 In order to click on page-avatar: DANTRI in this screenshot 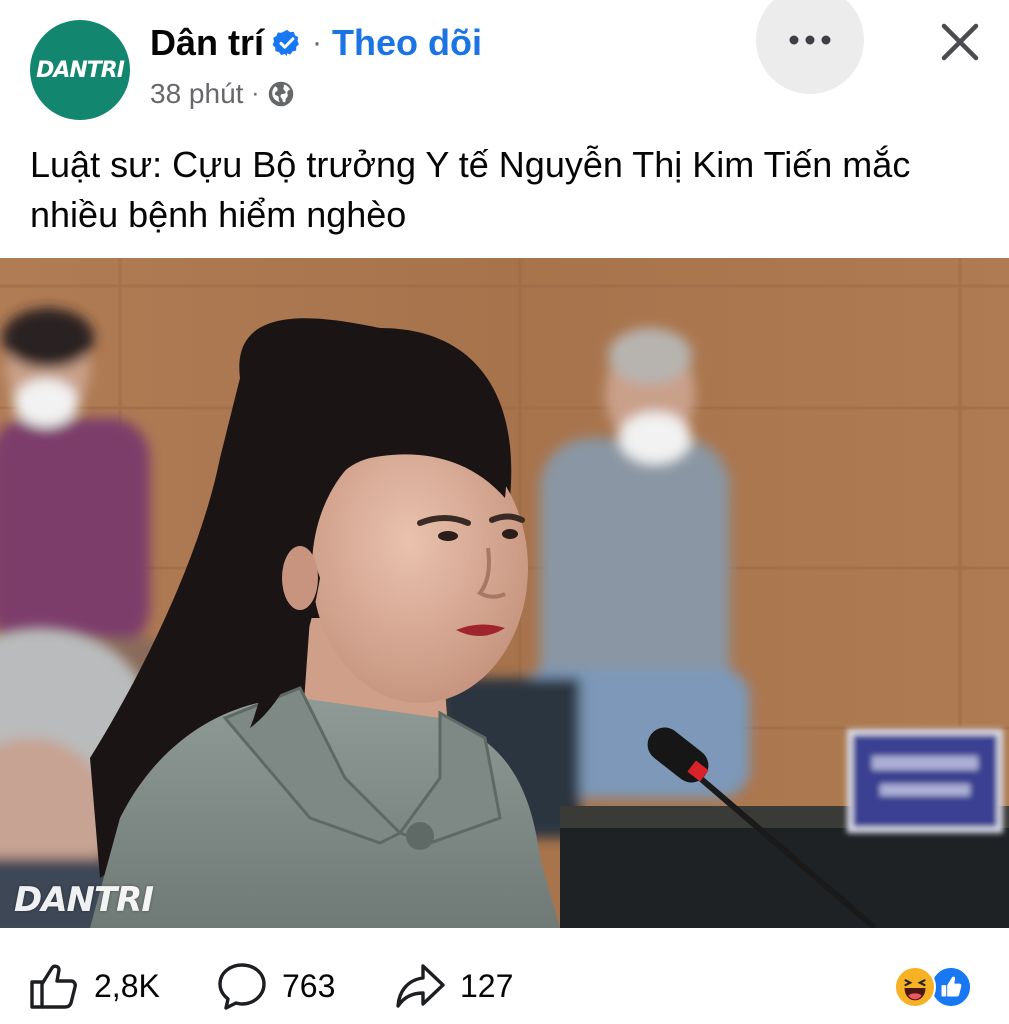, I will do `click(80, 70)`.